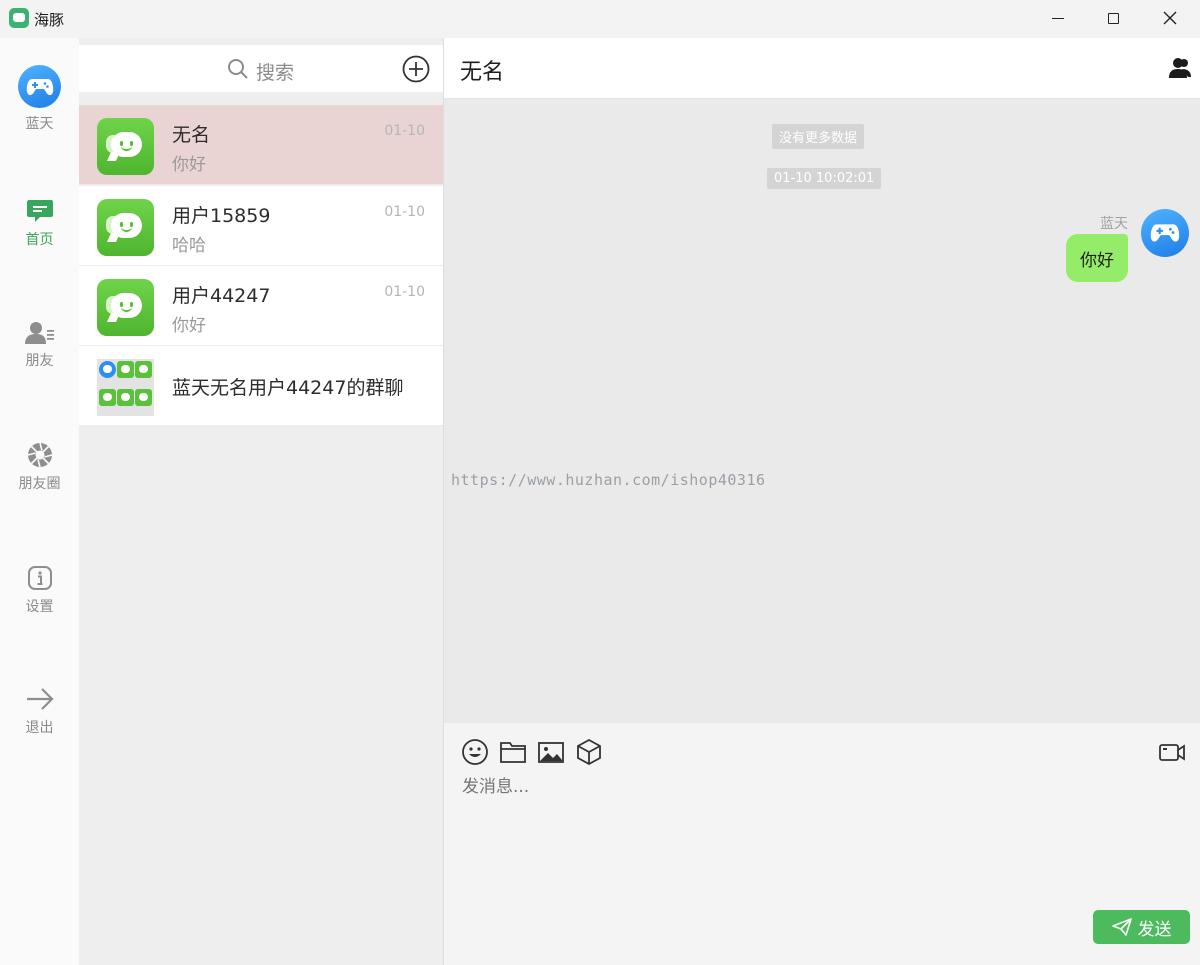 The image size is (1200, 965). What do you see at coordinates (416, 69) in the screenshot?
I see `add-circle-icon` at bounding box center [416, 69].